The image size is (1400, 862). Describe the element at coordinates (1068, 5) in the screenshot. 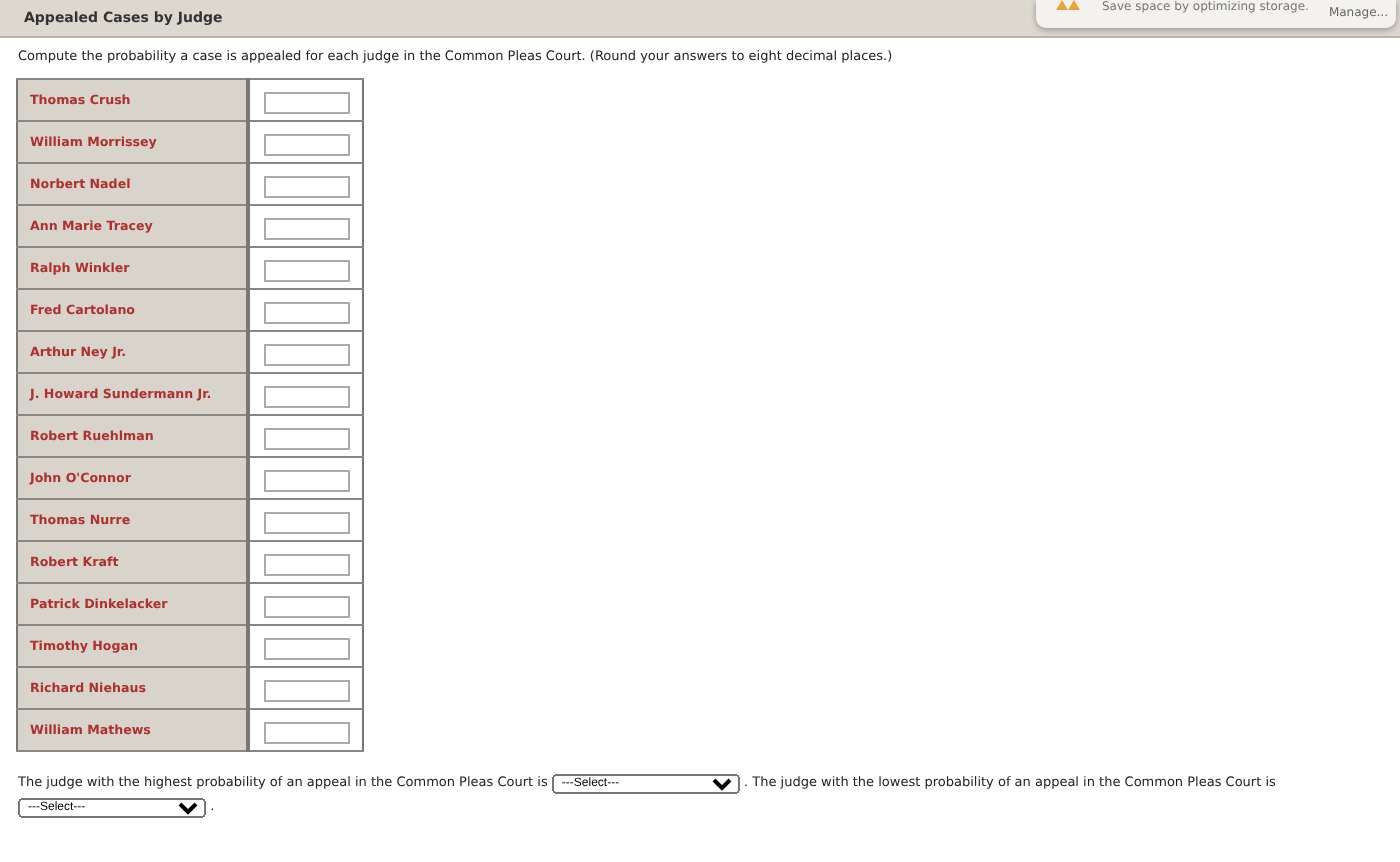

I see `warning-icon` at that location.